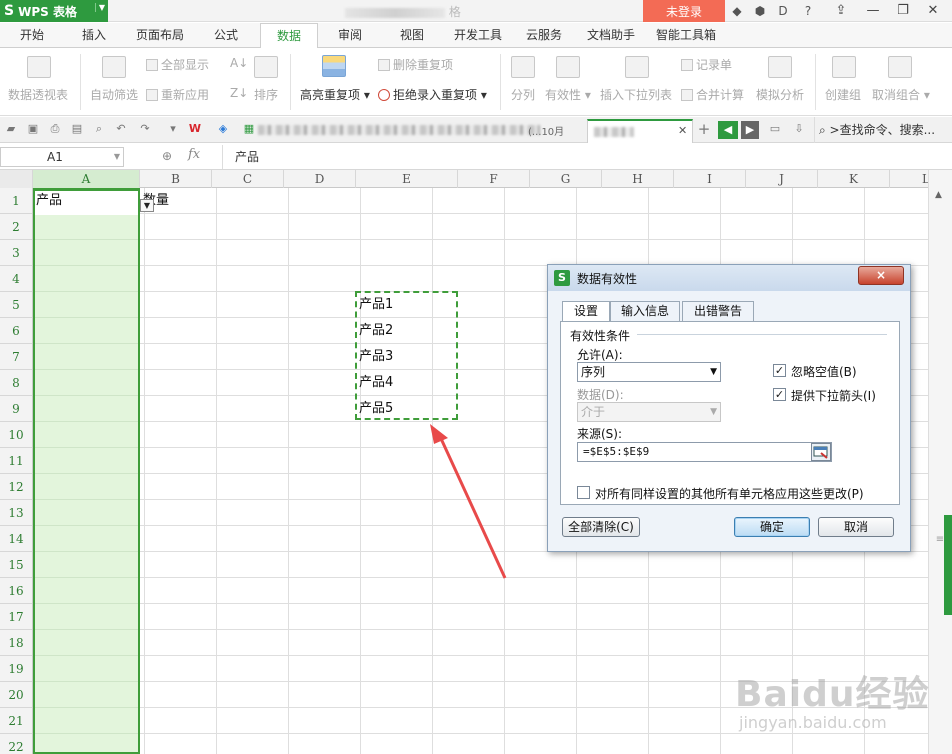  I want to click on row-header-16: 16, so click(16, 591).